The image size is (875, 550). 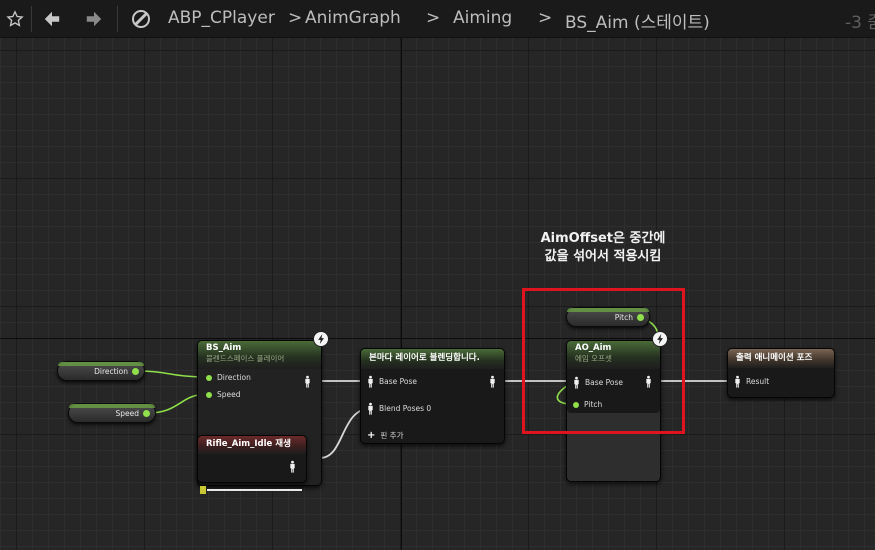 What do you see at coordinates (603, 361) in the screenshot?
I see `highlight-box` at bounding box center [603, 361].